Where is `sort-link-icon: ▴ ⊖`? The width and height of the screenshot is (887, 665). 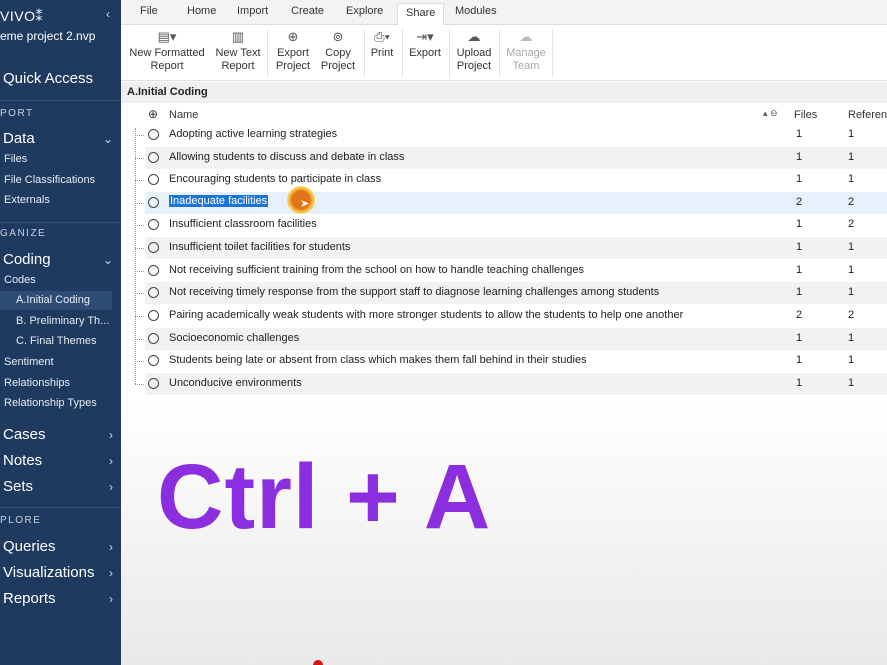
sort-link-icon: ▴ ⊖ is located at coordinates (770, 113).